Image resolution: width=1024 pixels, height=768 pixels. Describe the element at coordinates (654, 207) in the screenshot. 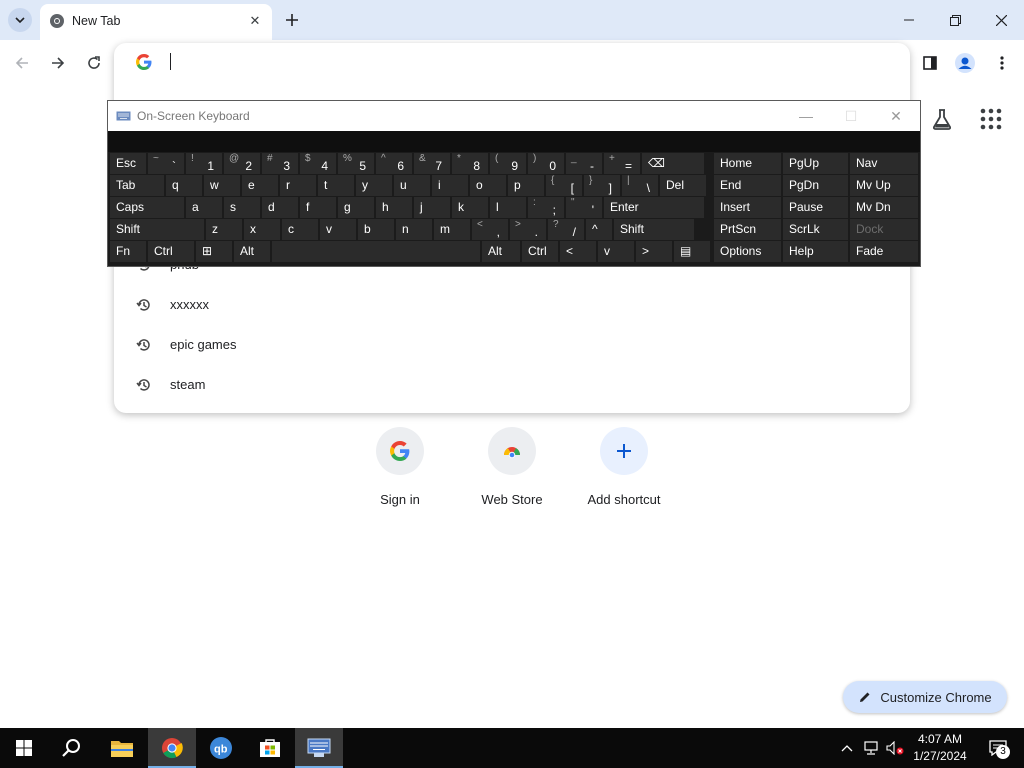

I see `key-enter: Enter` at that location.